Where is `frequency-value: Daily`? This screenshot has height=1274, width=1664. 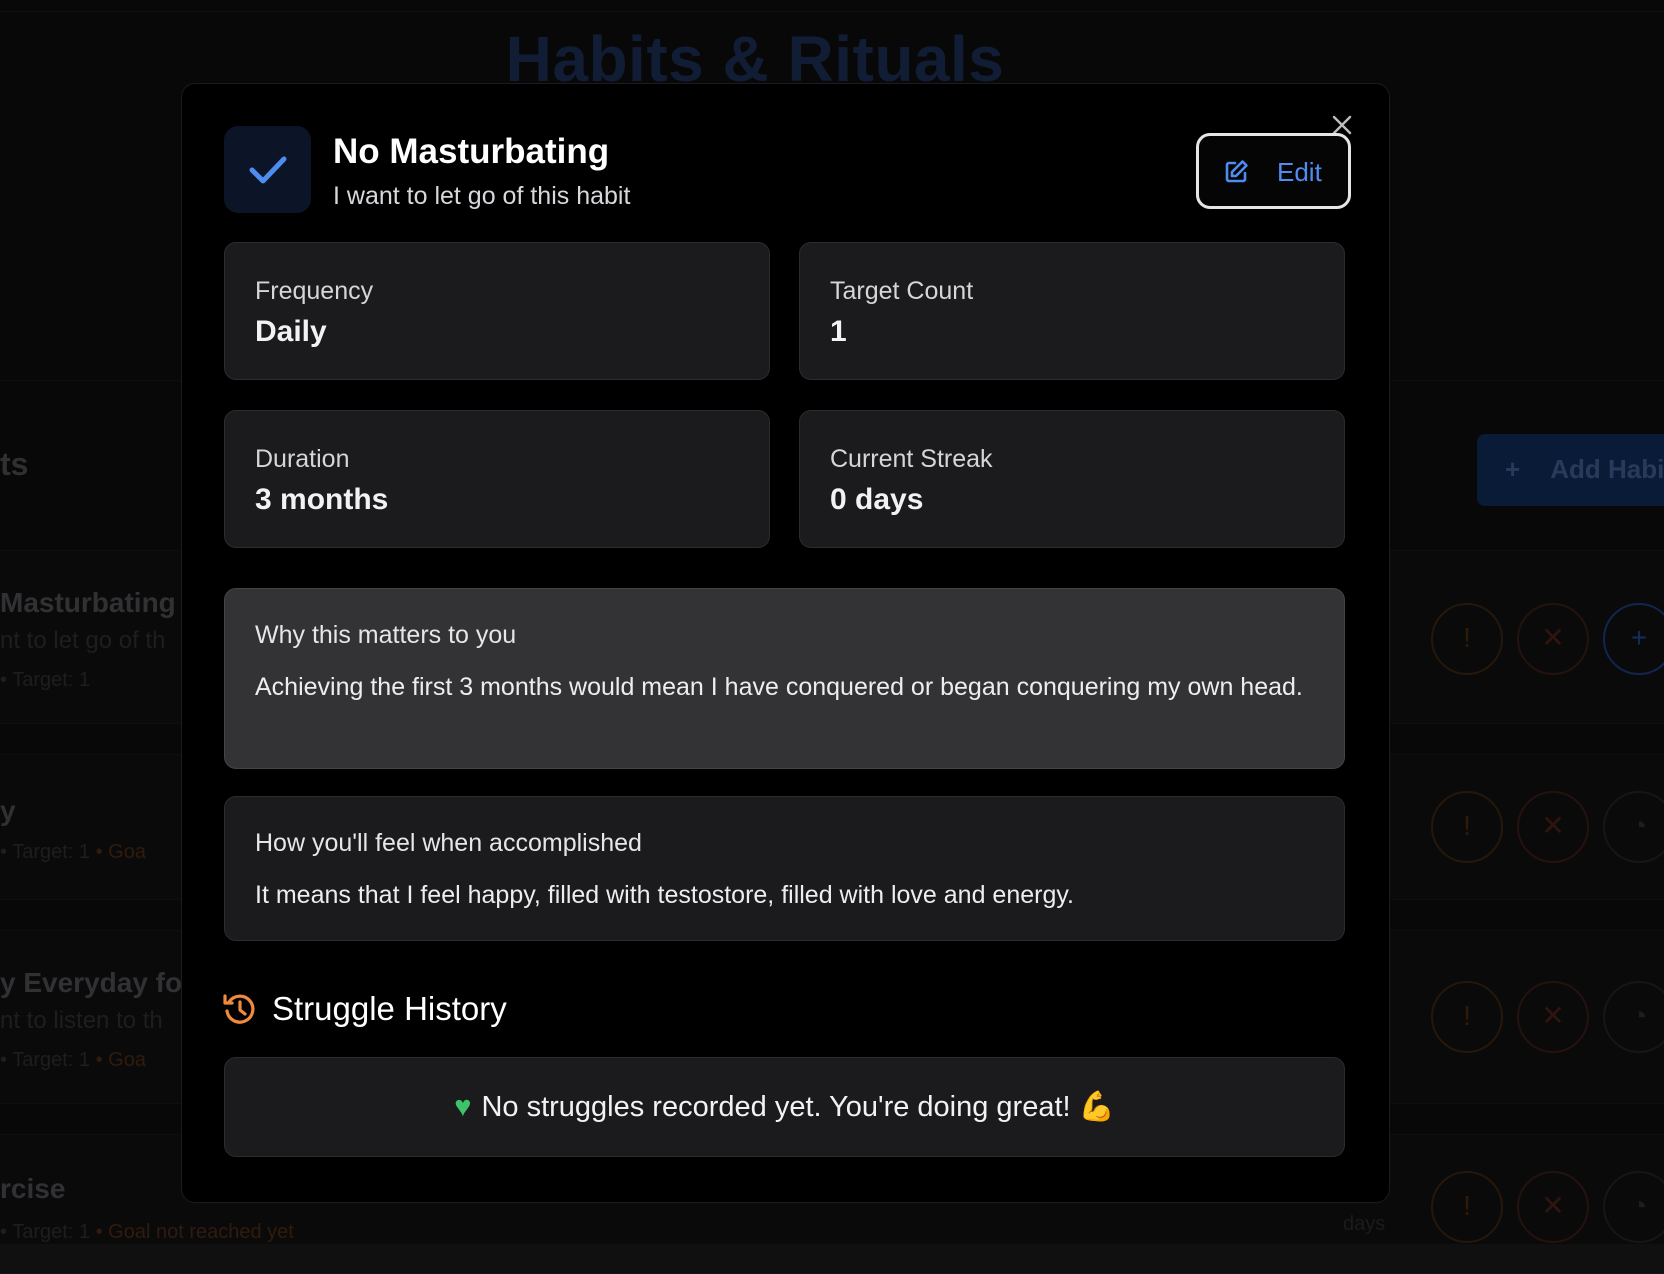 frequency-value: Daily is located at coordinates (291, 331).